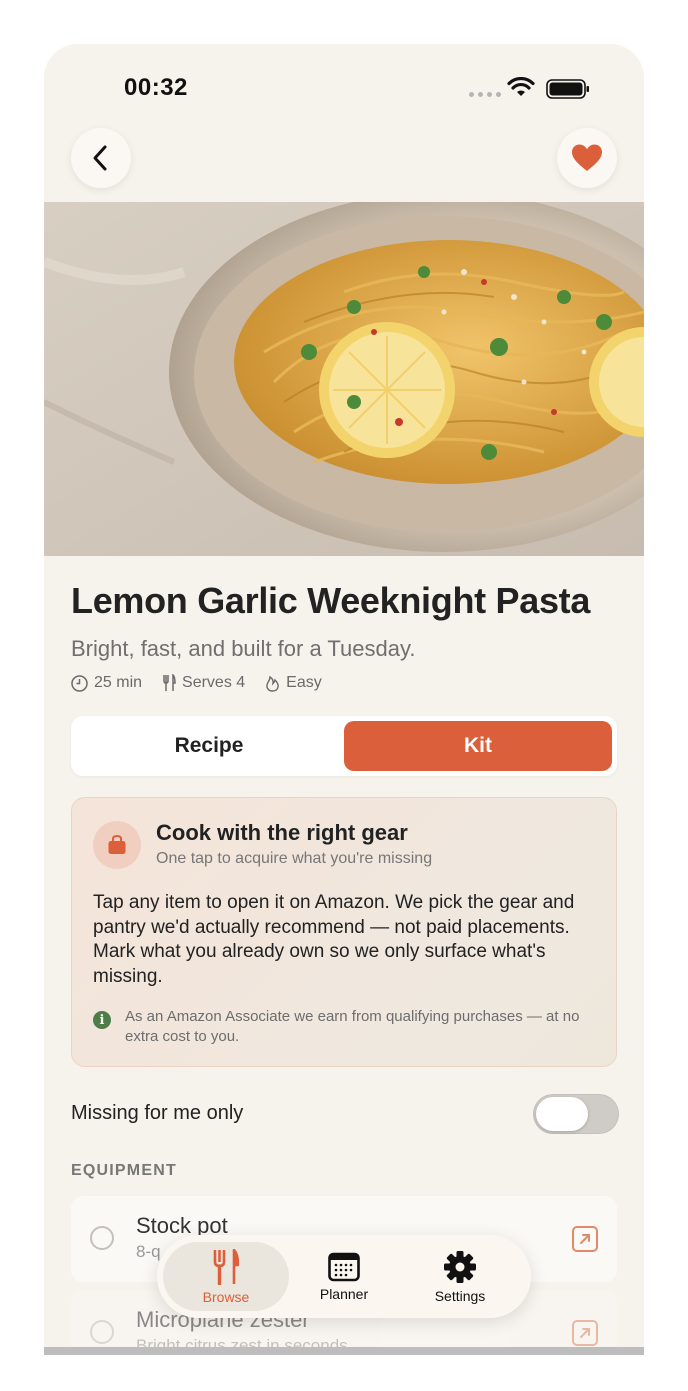 Image resolution: width=688 pixels, height=1391 pixels. I want to click on back-button, so click(101, 158).